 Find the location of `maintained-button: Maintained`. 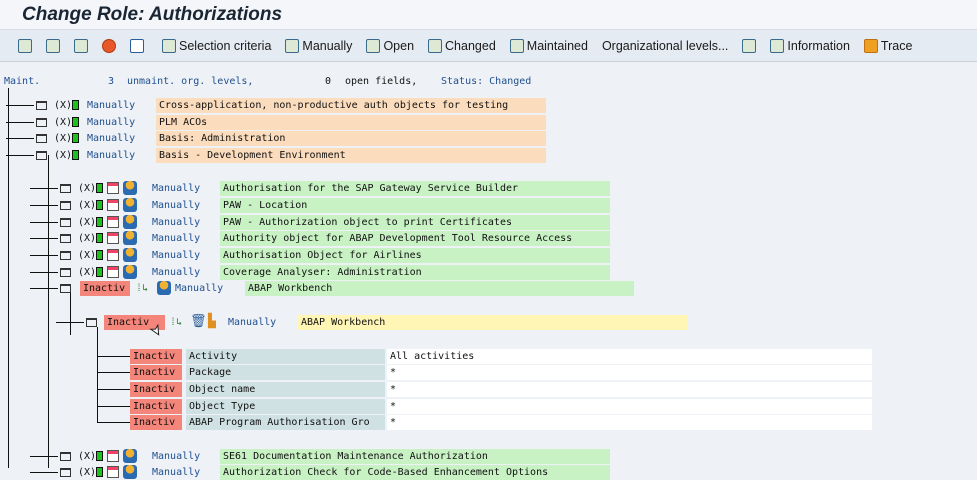

maintained-button: Maintained is located at coordinates (549, 46).